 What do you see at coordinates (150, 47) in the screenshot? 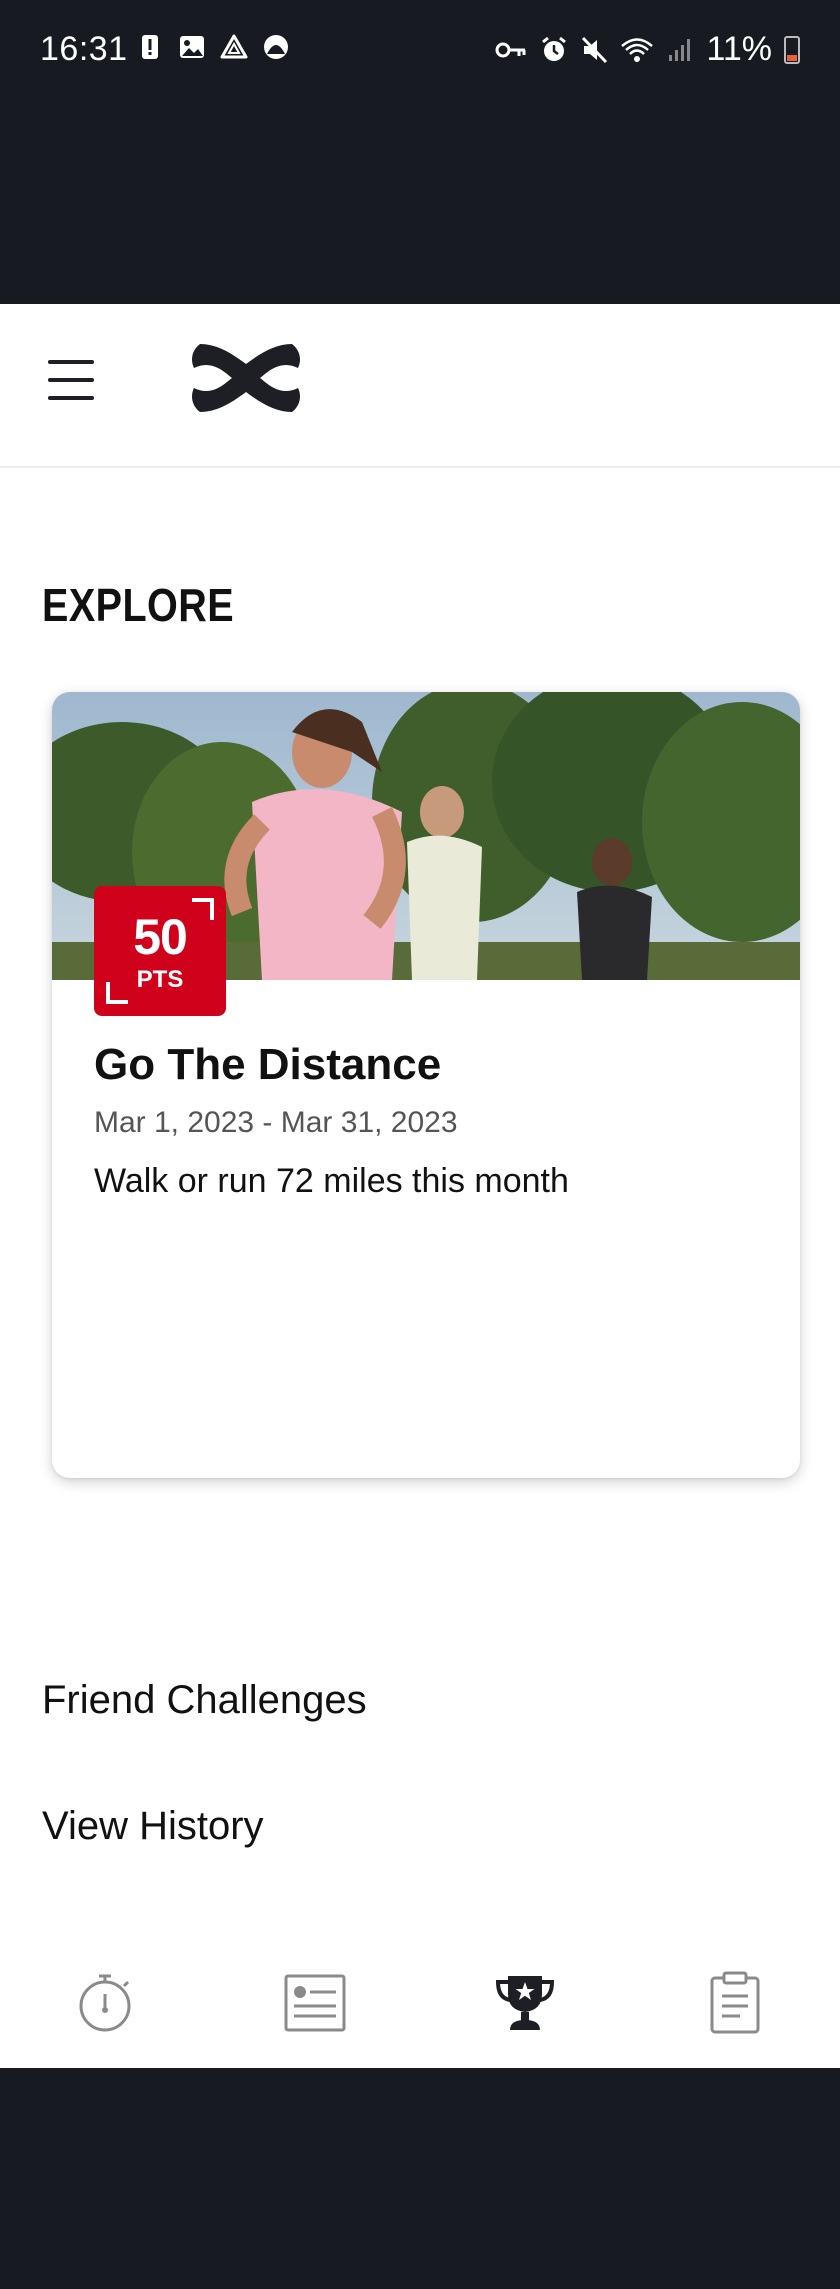
I see `alert-icon` at bounding box center [150, 47].